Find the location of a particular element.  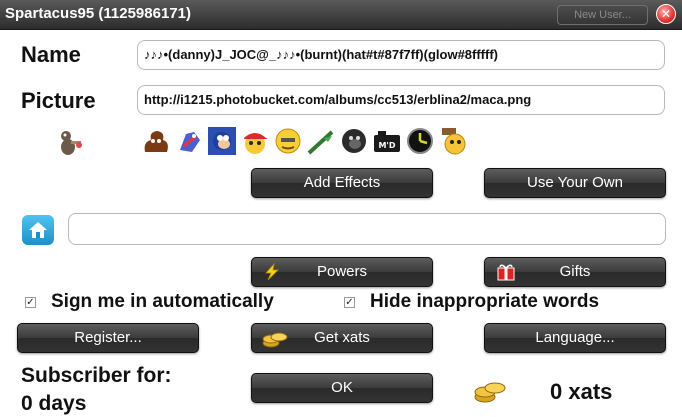

powers-button: Powers is located at coordinates (342, 272).